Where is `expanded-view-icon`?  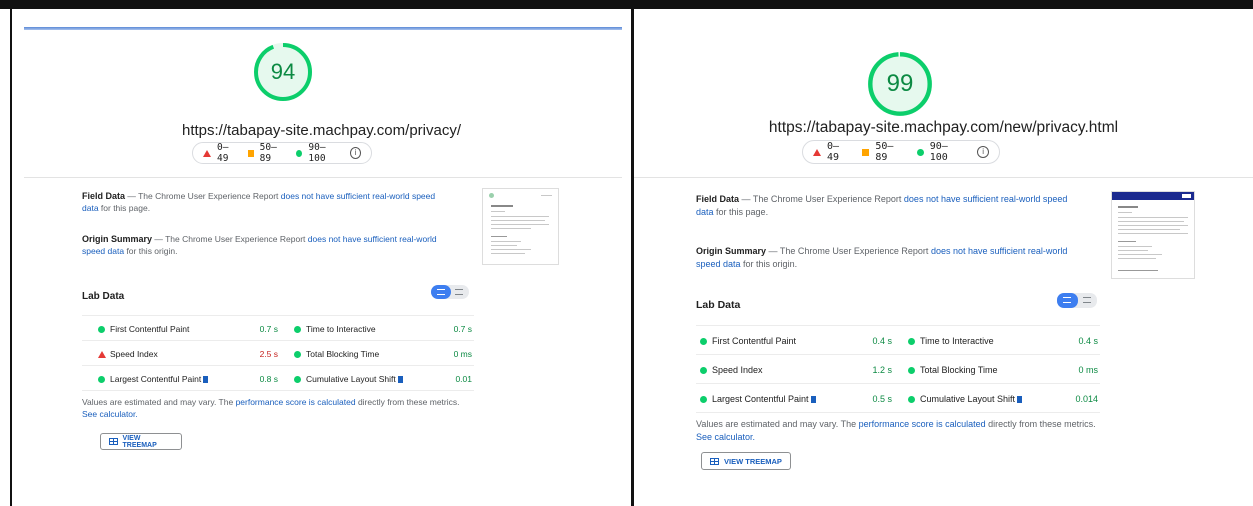 expanded-view-icon is located at coordinates (459, 292).